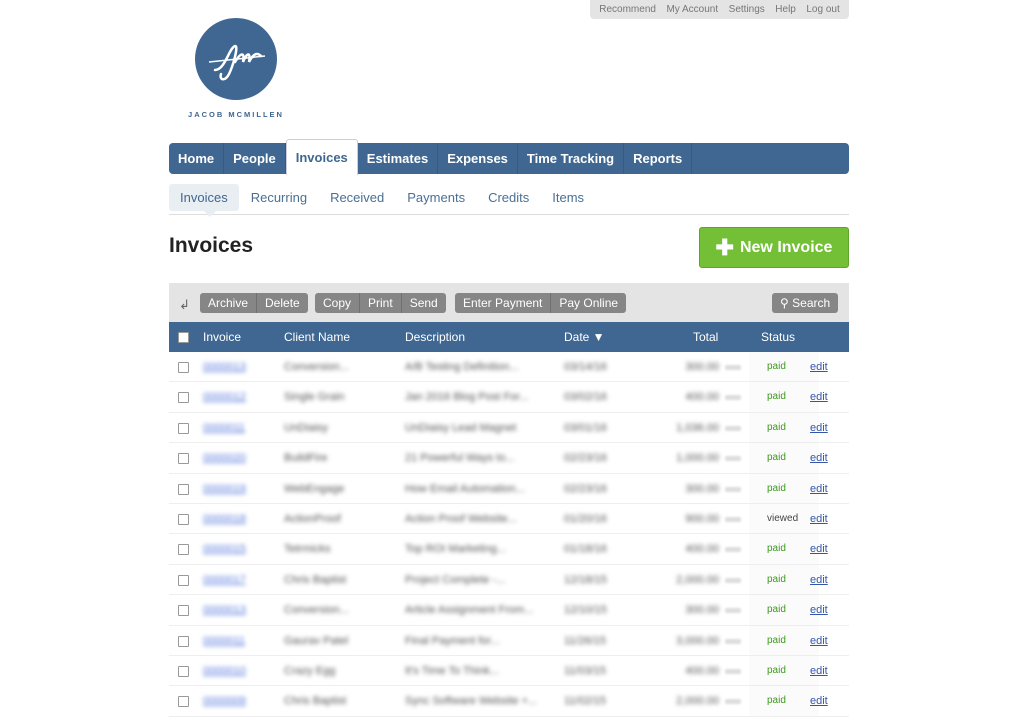 Image resolution: width=1024 pixels, height=717 pixels. What do you see at coordinates (503, 303) in the screenshot?
I see `enter-payment-button: Enter Payment` at bounding box center [503, 303].